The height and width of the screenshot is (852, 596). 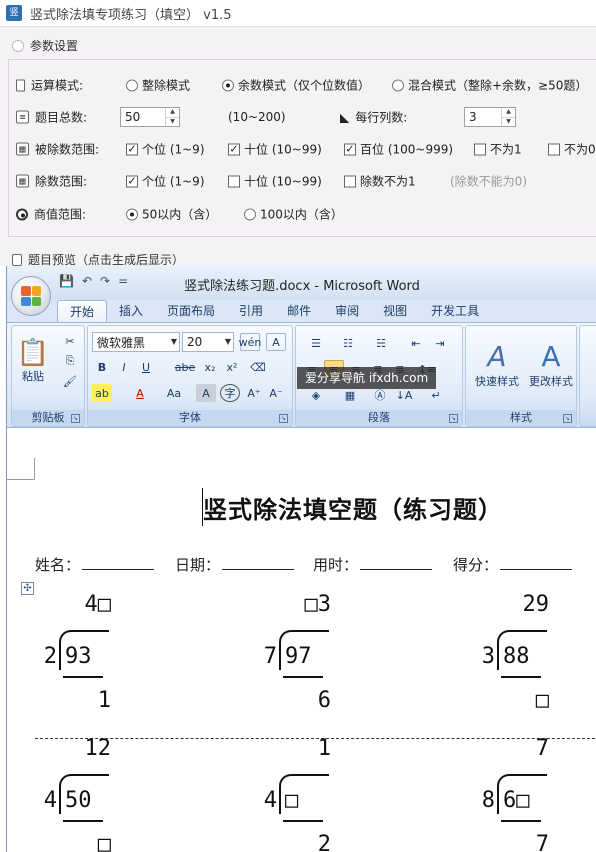 I want to click on dividend-label: 被除数范围:, so click(x=67, y=149).